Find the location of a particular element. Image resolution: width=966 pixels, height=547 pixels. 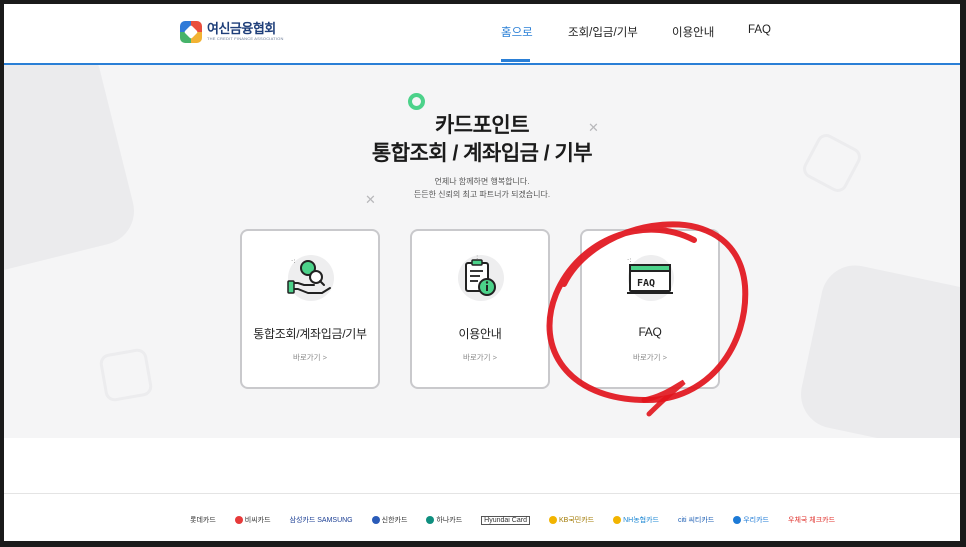

logo-subtitle: THE CREDIT FINANCE ASSOCIATION is located at coordinates (245, 38).